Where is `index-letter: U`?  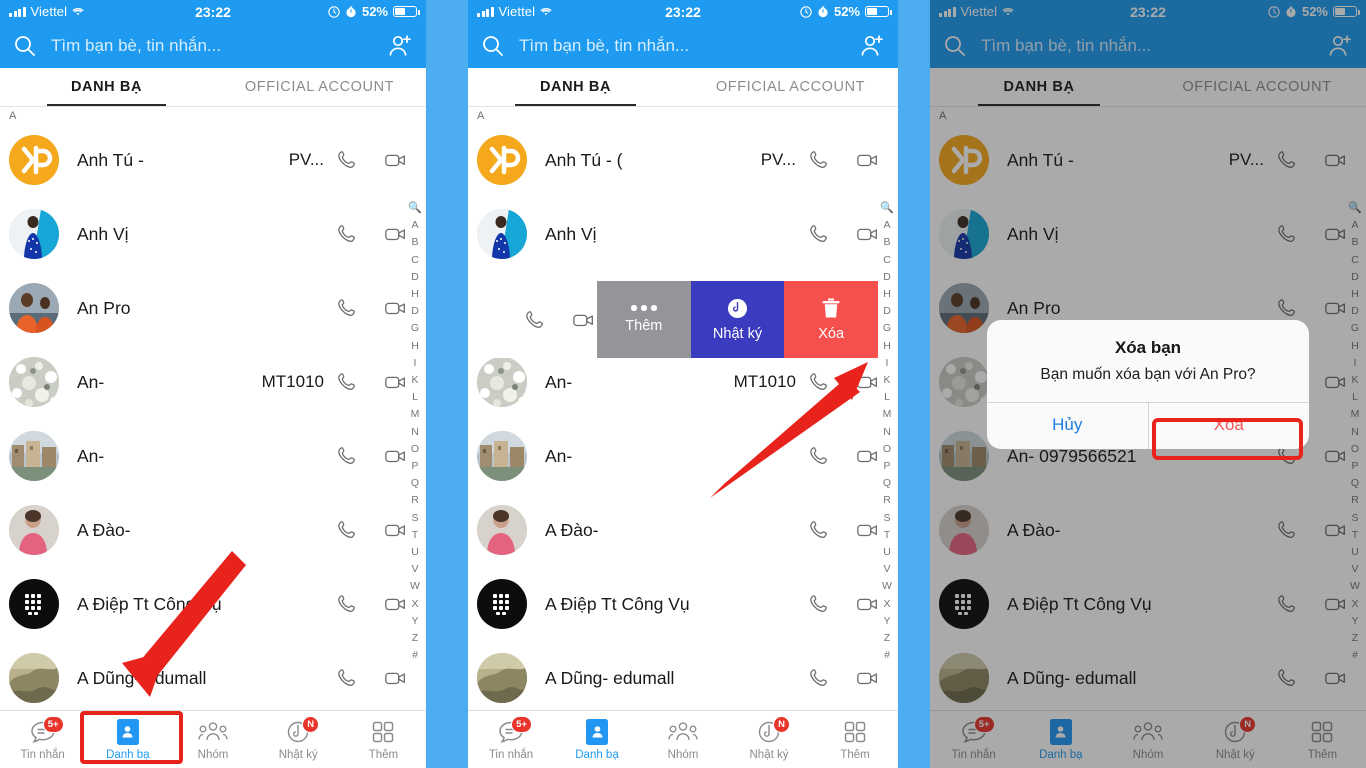 index-letter: U is located at coordinates (415, 552).